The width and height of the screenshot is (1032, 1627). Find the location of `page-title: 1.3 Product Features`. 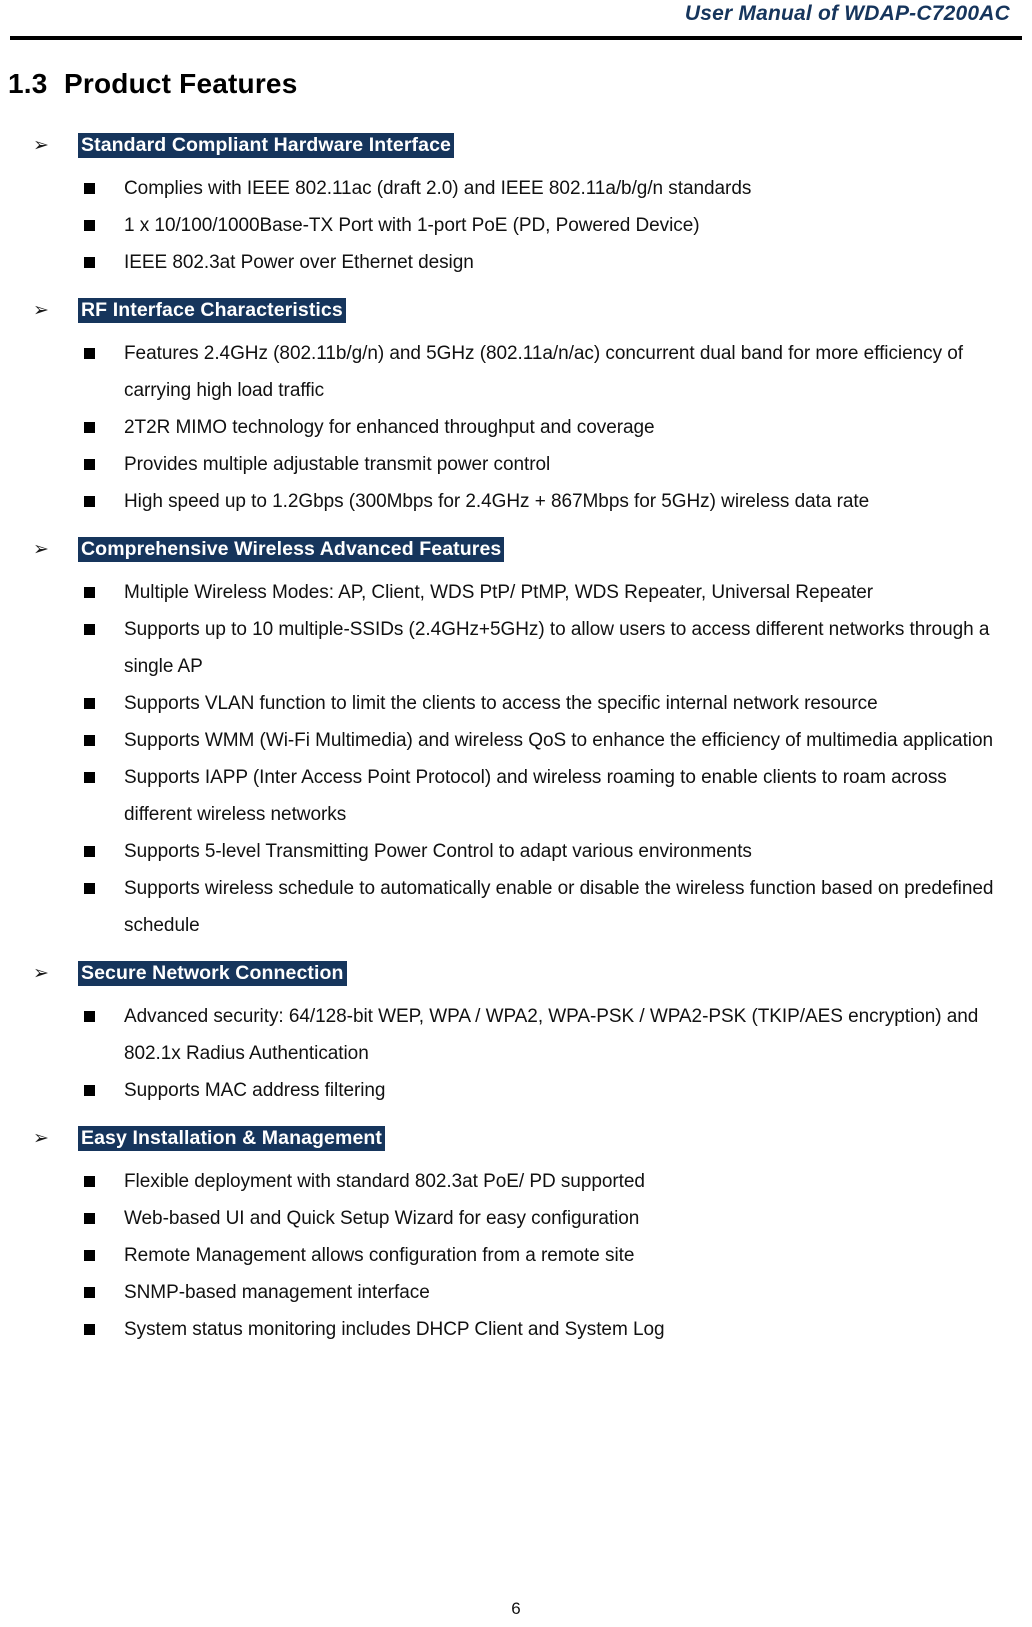

page-title: 1.3 Product Features is located at coordinates (152, 84).